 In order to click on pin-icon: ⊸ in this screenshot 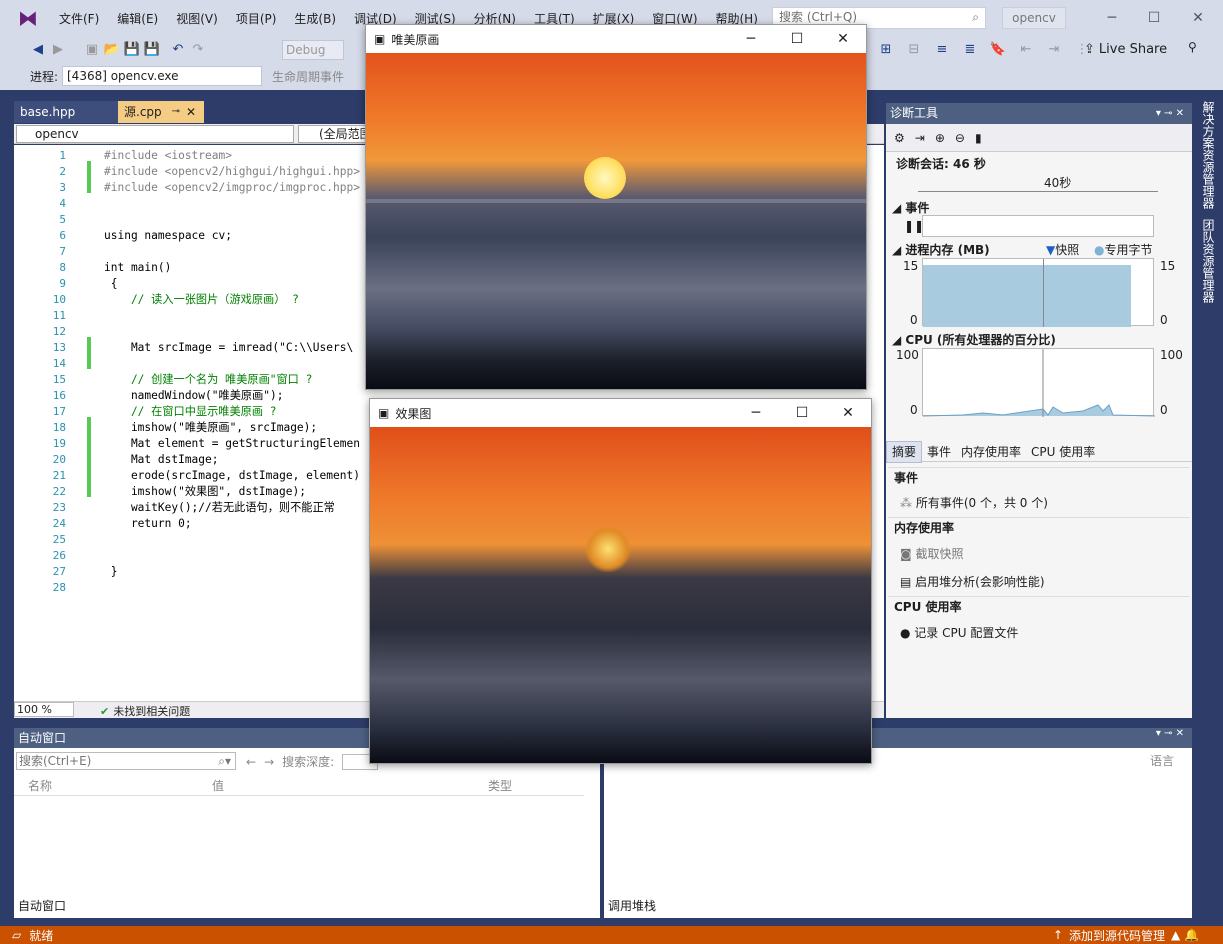, I will do `click(176, 112)`.